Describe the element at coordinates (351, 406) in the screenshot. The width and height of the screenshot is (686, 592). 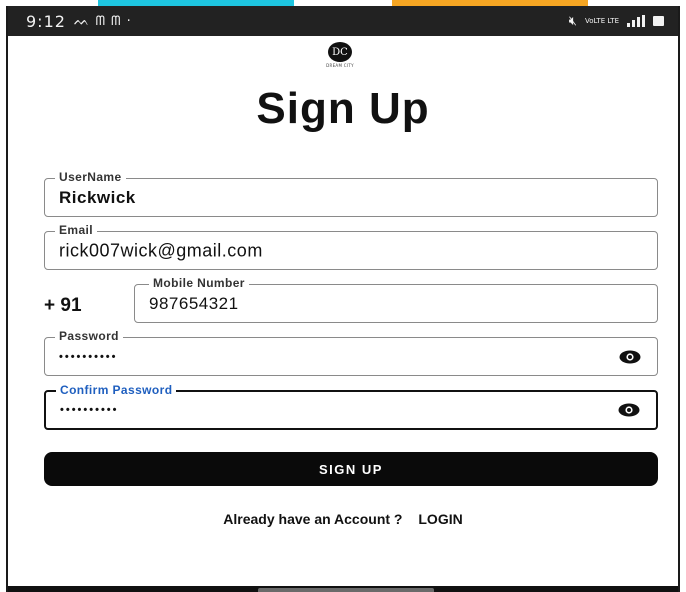
I see `confirm-password-field: Confirm Password ••••••••••` at that location.